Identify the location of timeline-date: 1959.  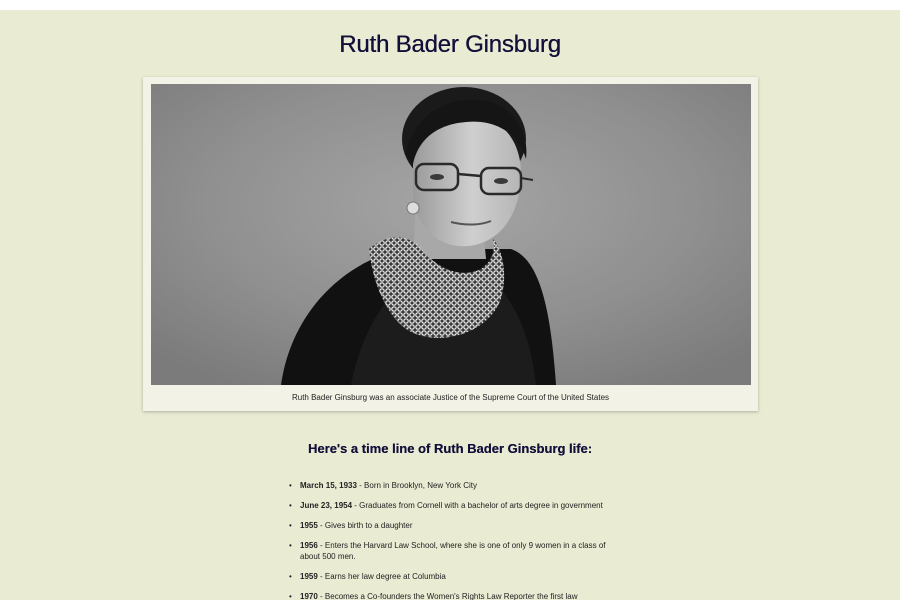
(309, 576).